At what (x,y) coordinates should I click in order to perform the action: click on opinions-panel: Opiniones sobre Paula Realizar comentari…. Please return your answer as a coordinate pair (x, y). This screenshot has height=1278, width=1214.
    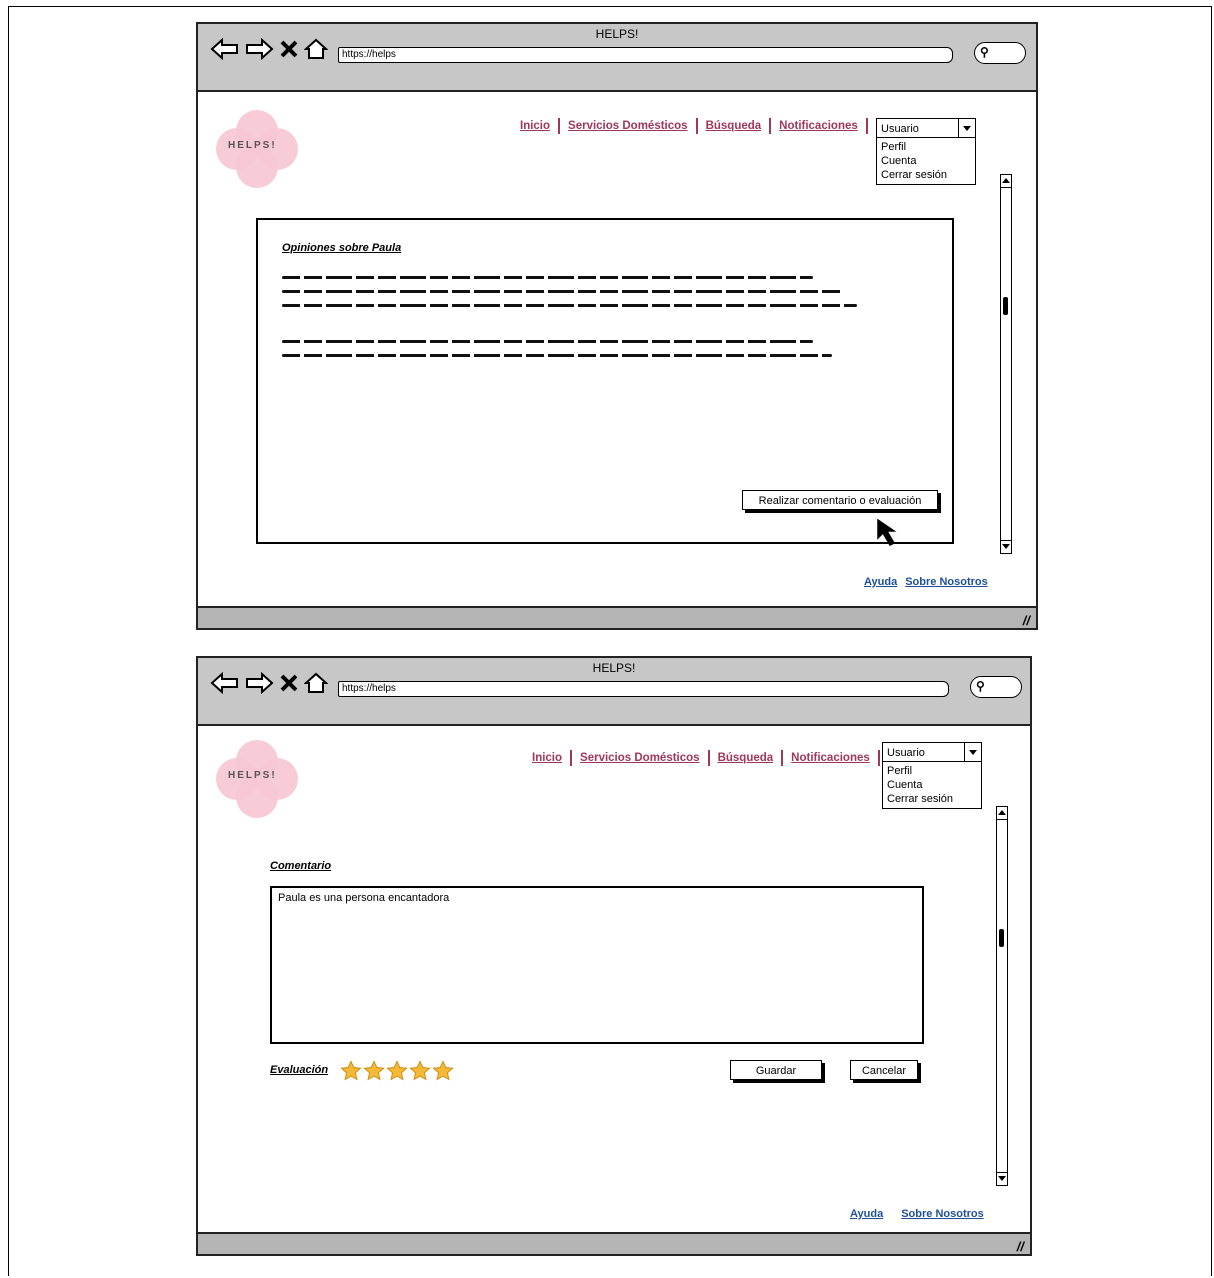
    Looking at the image, I should click on (605, 381).